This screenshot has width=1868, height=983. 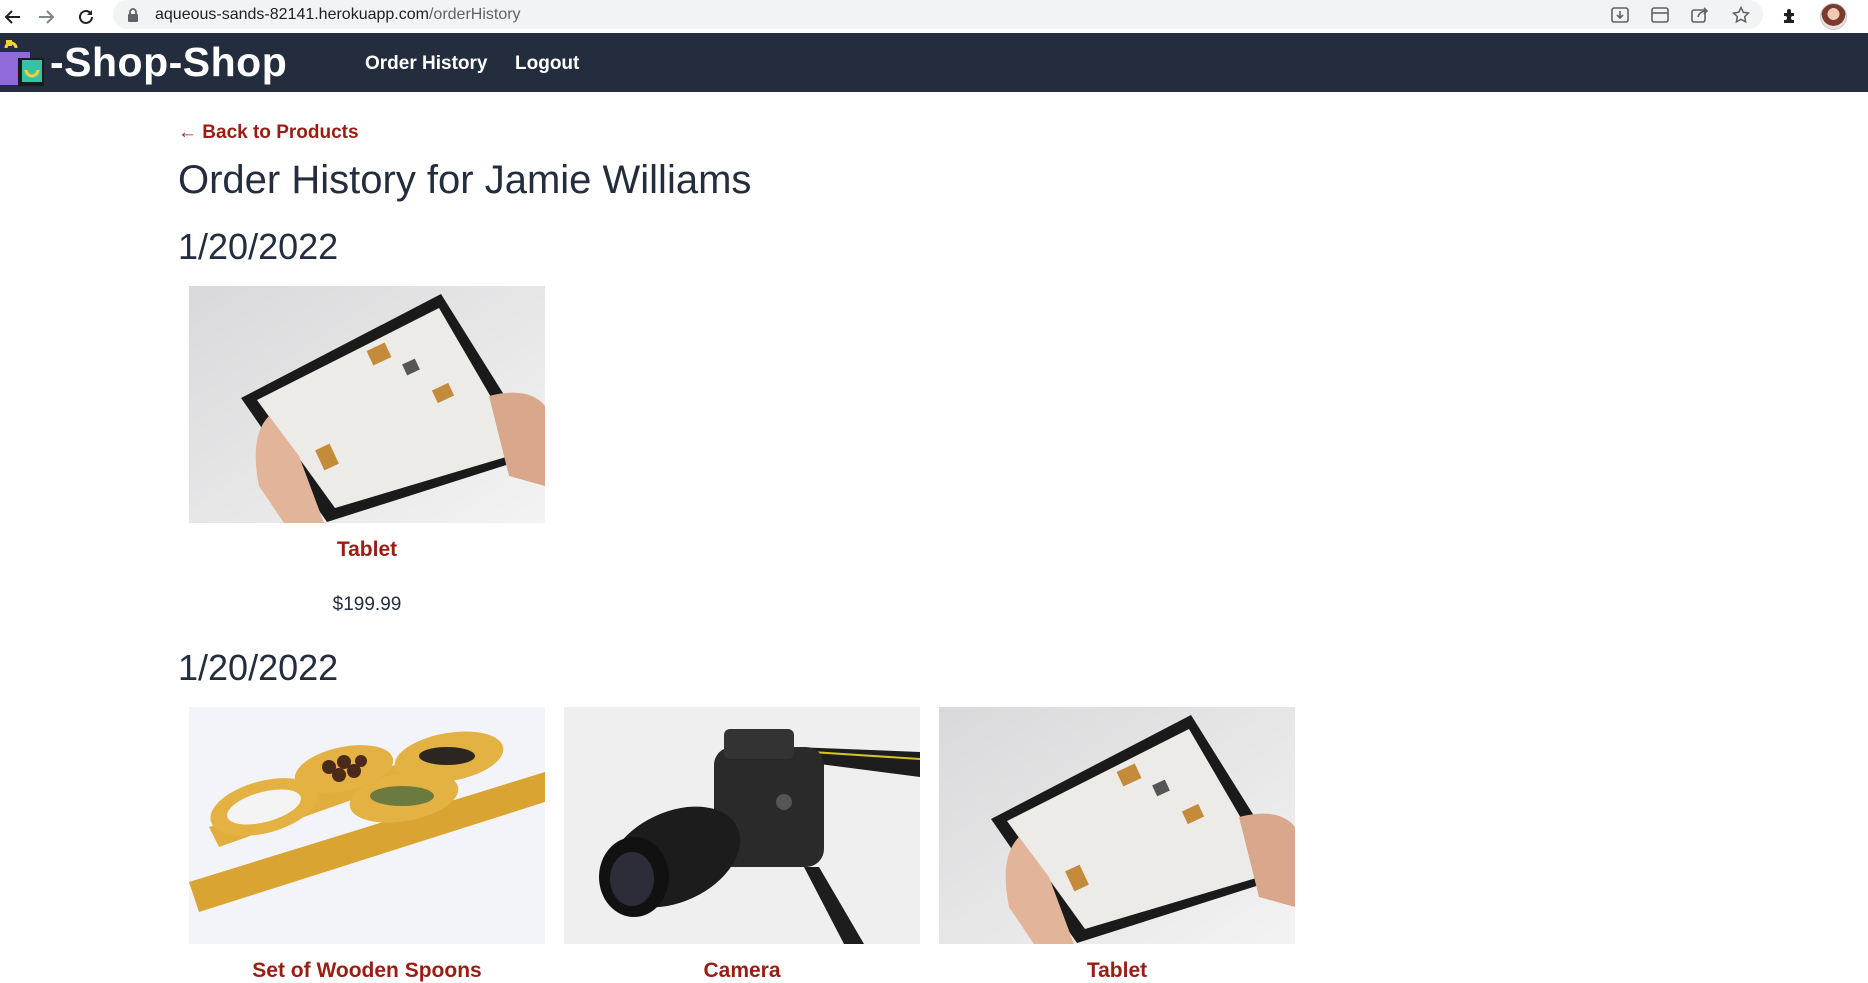 What do you see at coordinates (934, 62) in the screenshot?
I see `app-header: -Shop-Shop Order History Logout` at bounding box center [934, 62].